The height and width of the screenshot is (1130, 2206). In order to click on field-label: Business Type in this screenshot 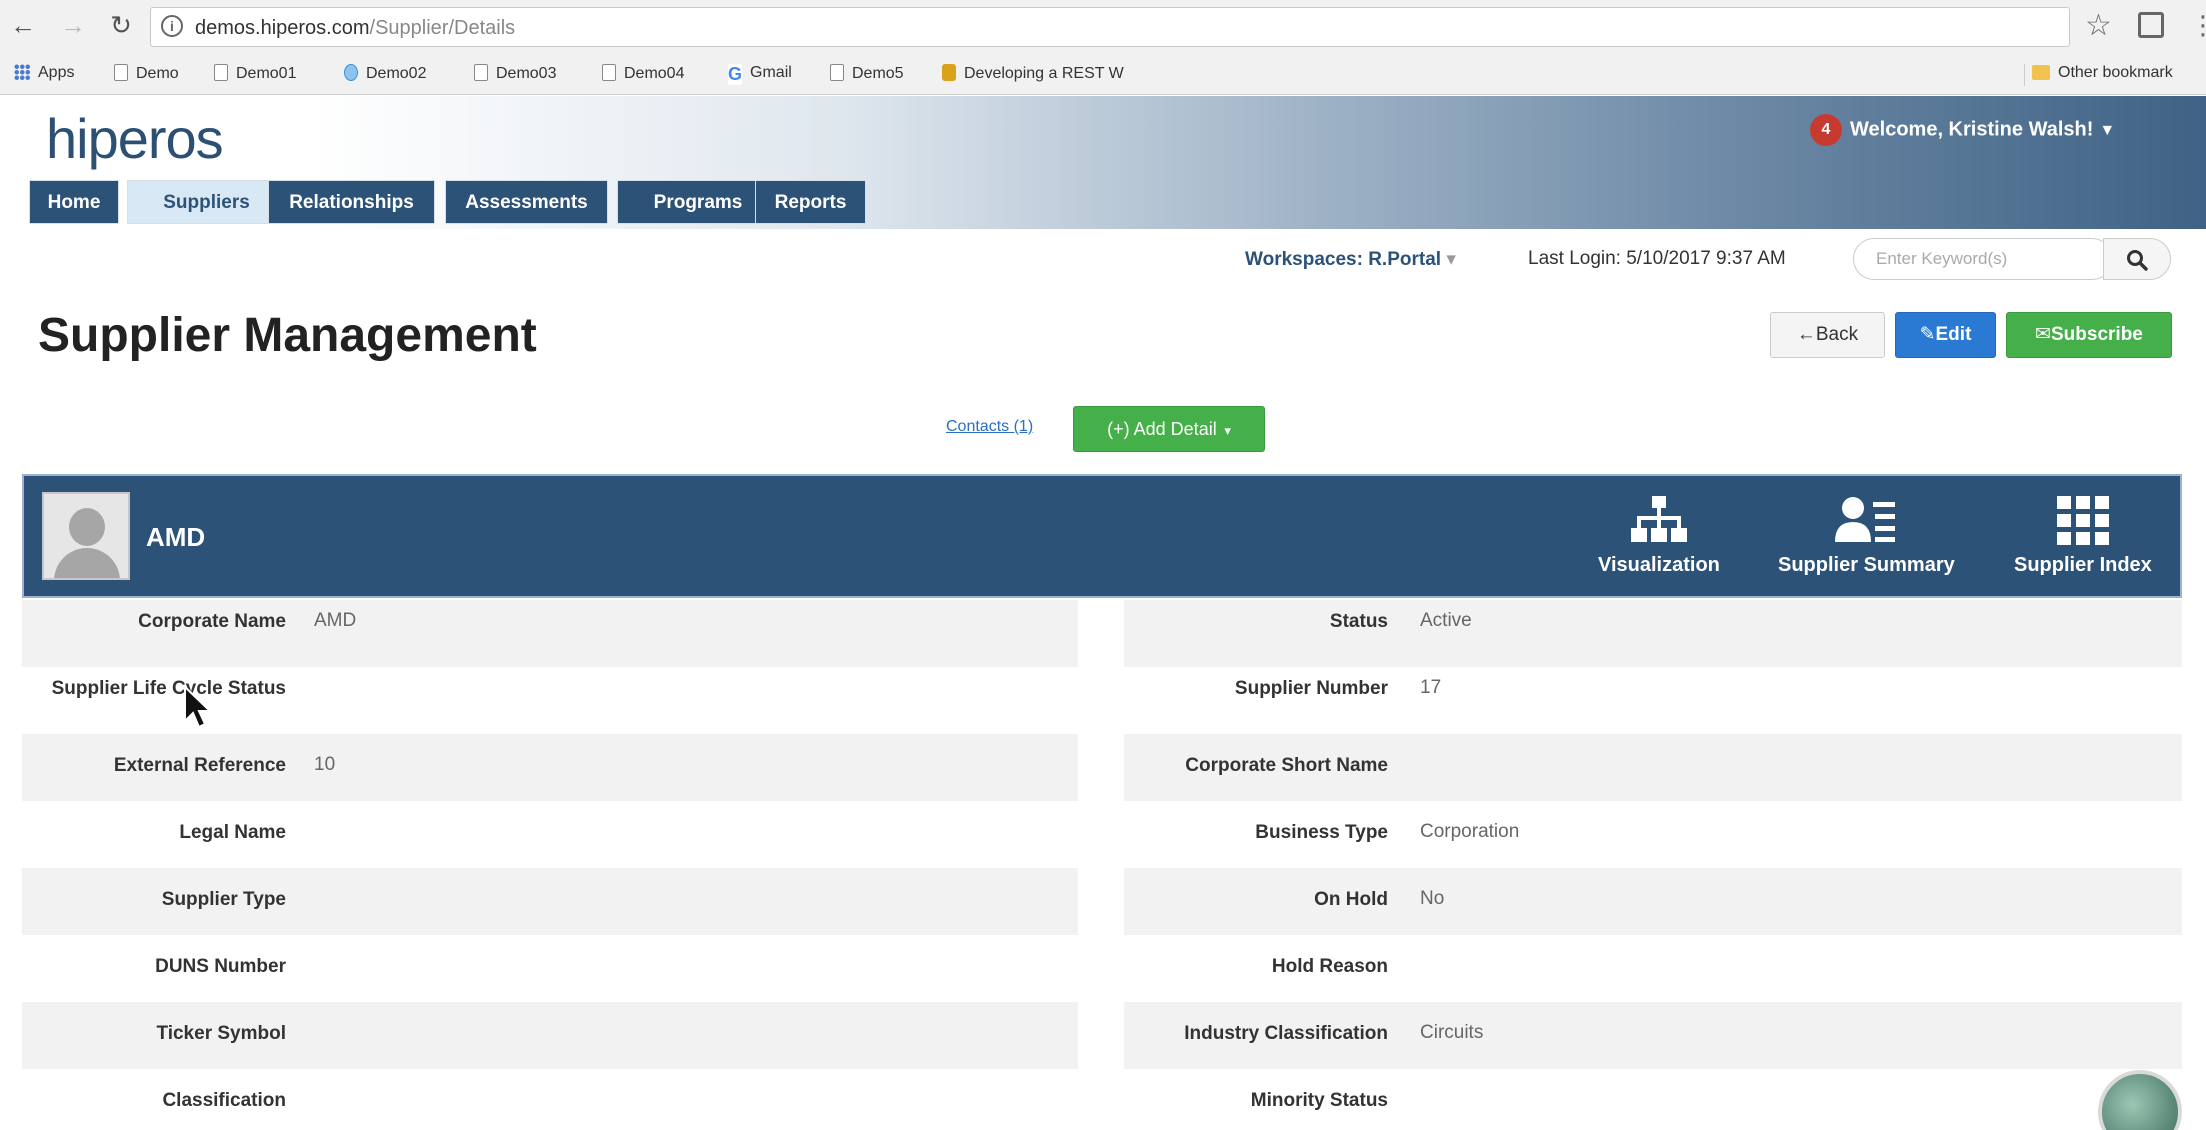, I will do `click(1321, 832)`.